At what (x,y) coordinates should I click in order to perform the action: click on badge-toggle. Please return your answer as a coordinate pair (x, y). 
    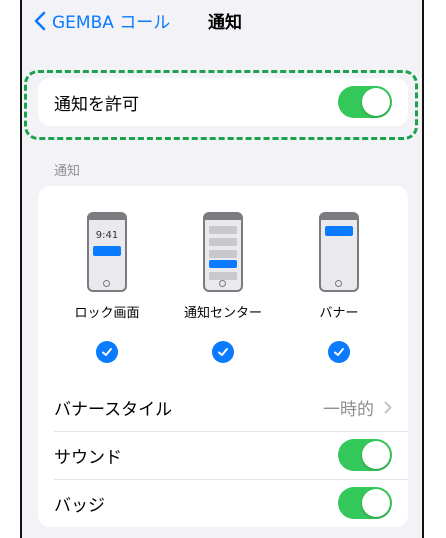
    Looking at the image, I should click on (365, 503).